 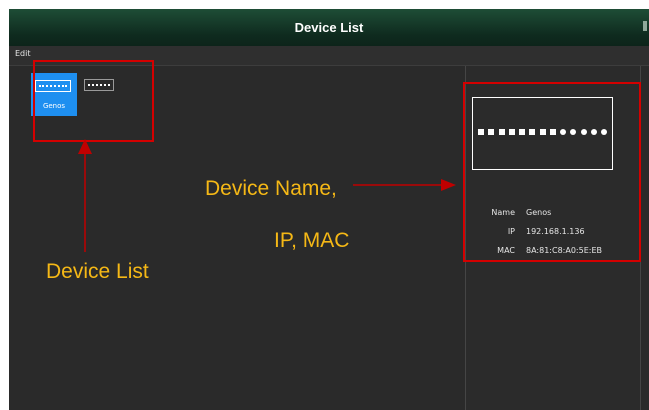 I want to click on annotation-device-name: Device Name,, so click(x=271, y=188).